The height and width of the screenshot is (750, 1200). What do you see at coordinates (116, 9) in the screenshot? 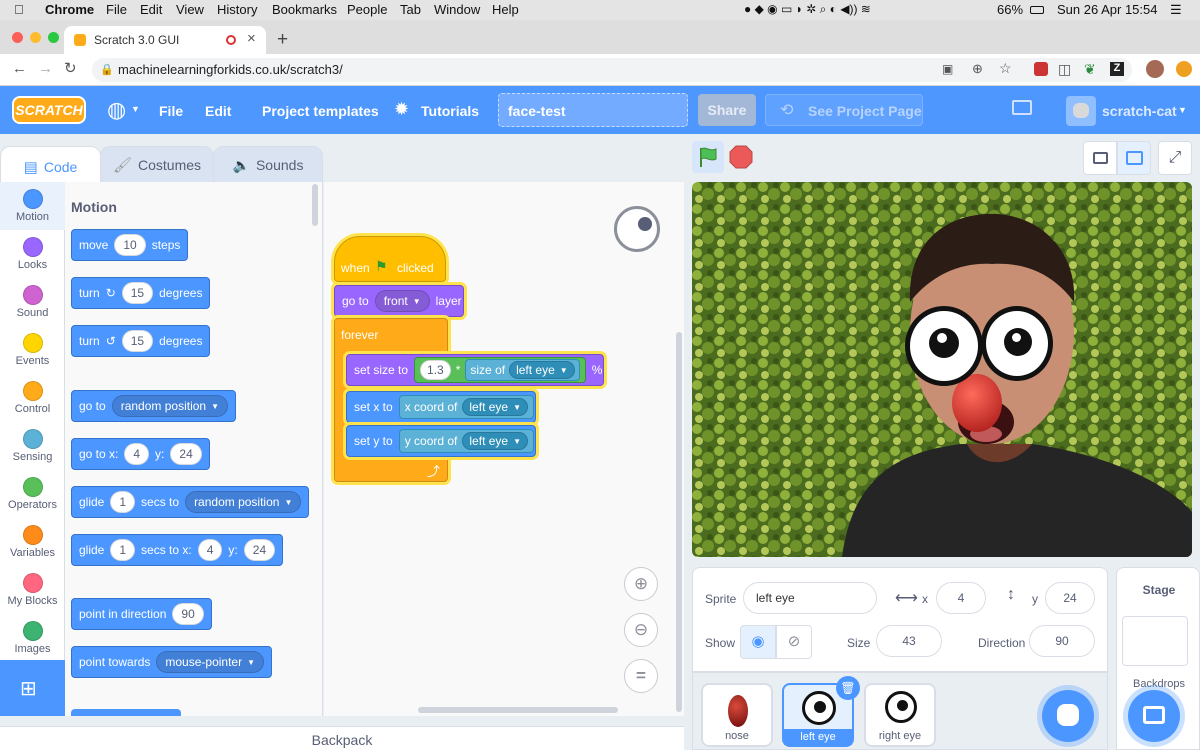
I see `menu-file: File` at bounding box center [116, 9].